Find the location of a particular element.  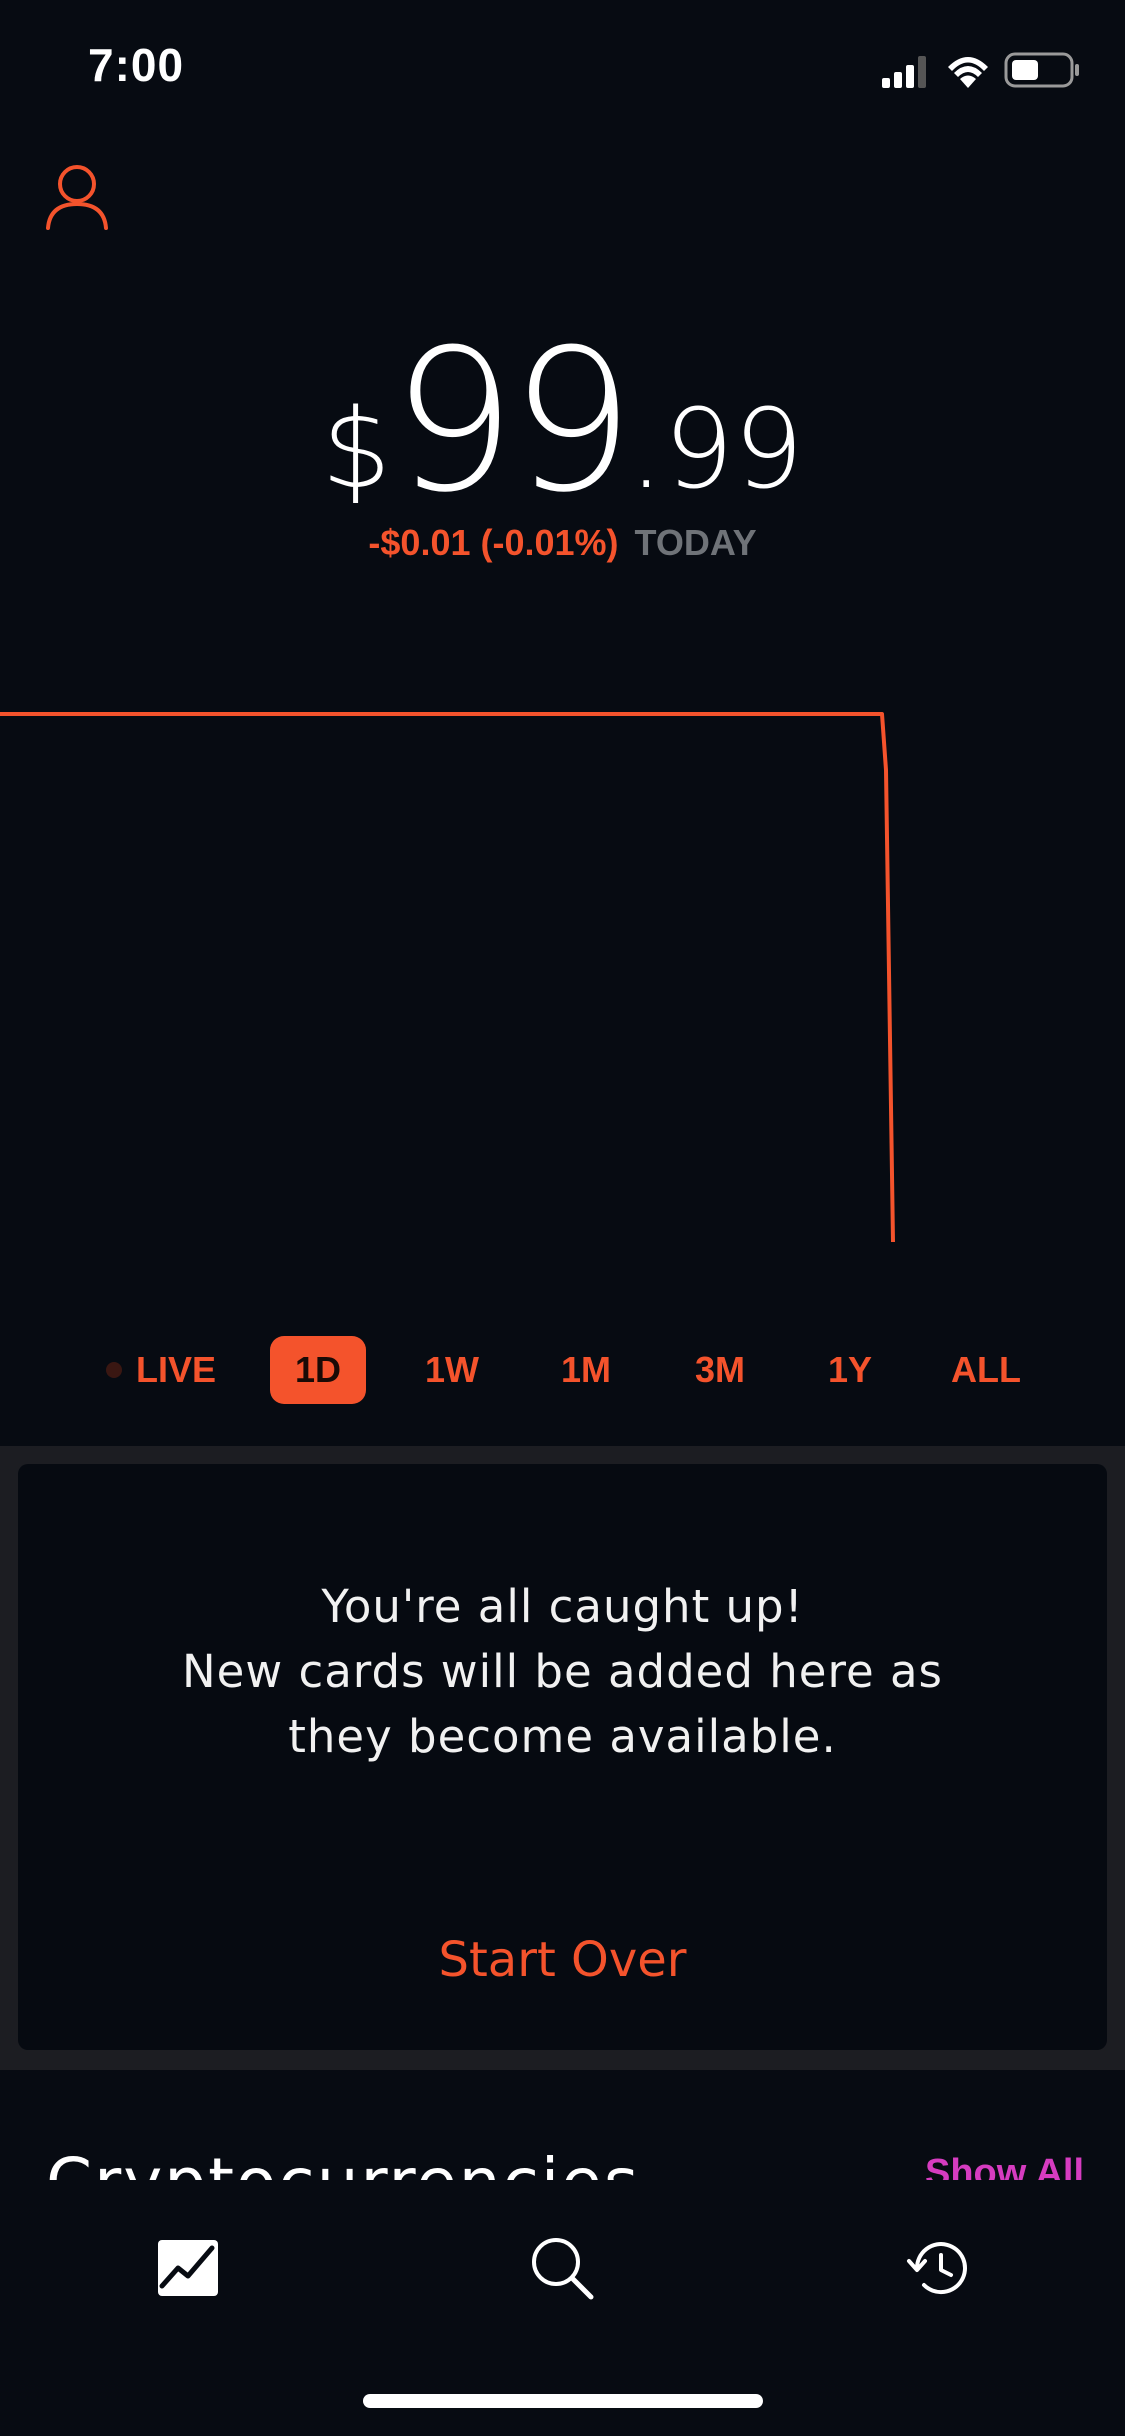

nav-portfolio is located at coordinates (188, 2268).